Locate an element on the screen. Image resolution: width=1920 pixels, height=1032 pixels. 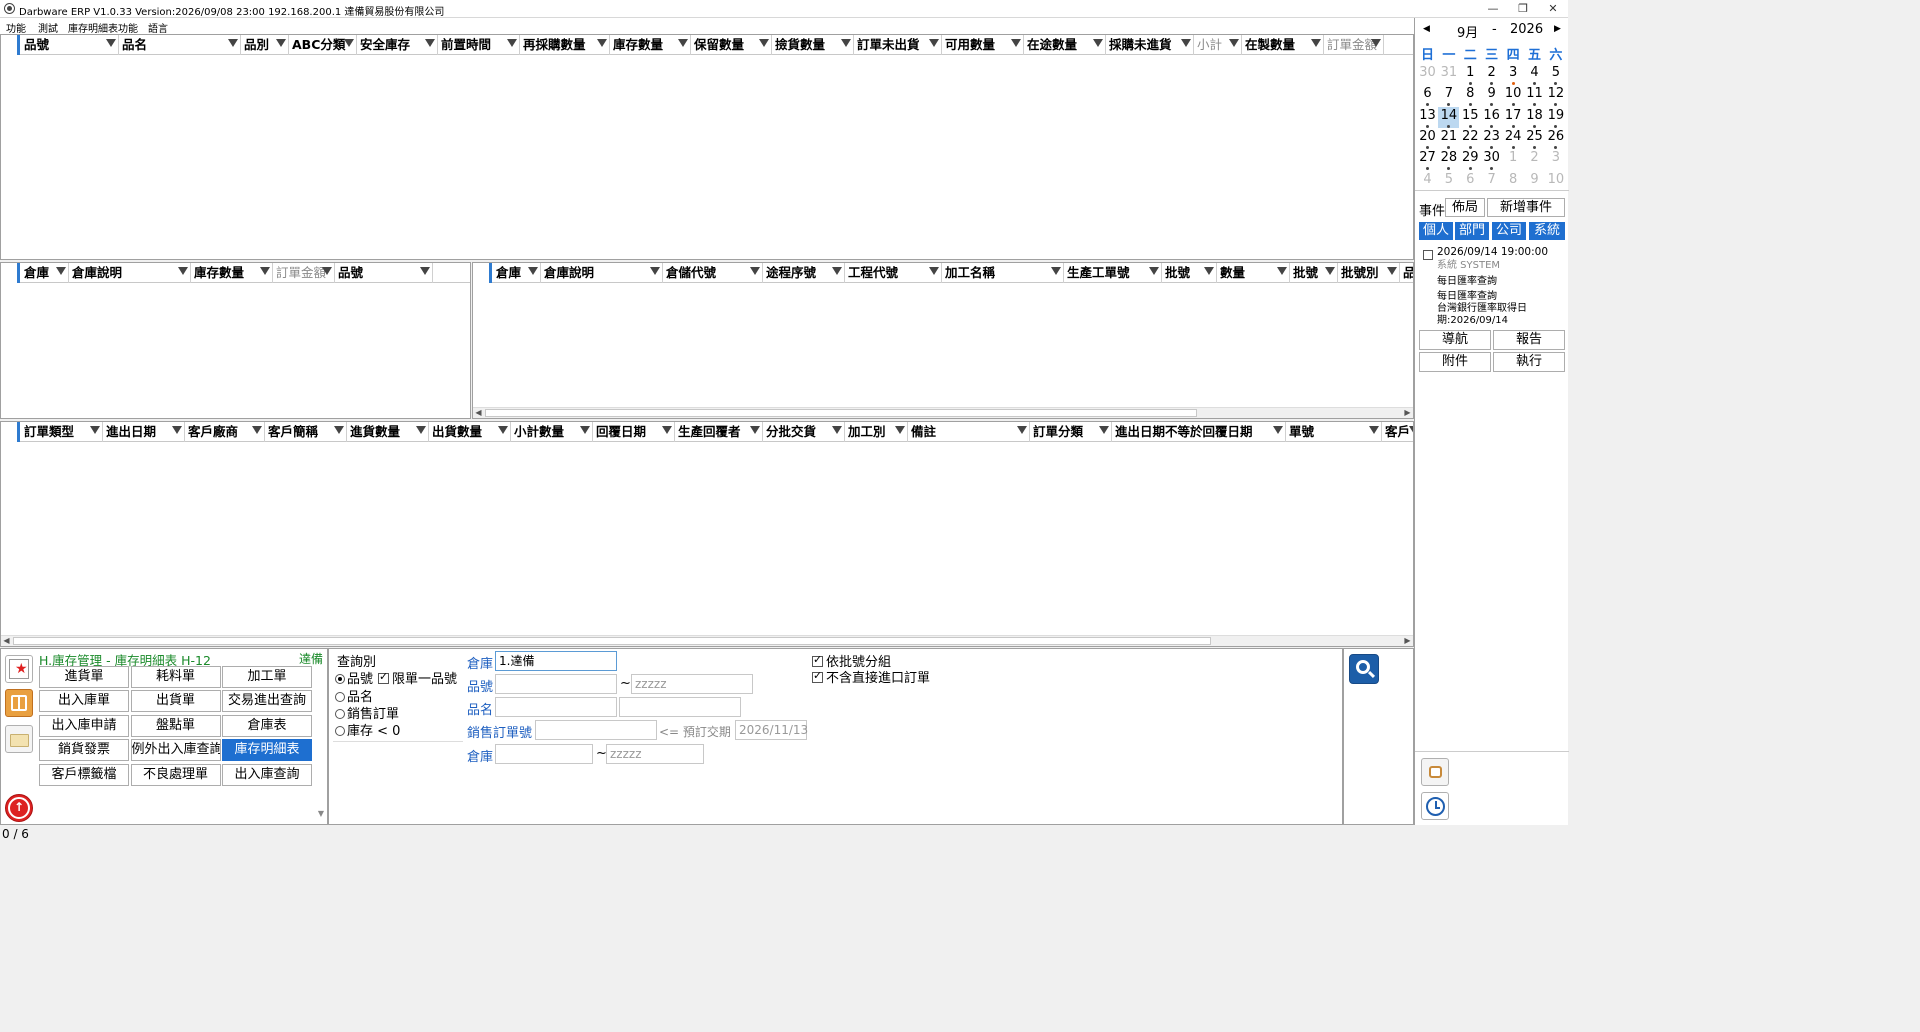
column-header: 分批交貨 is located at coordinates (804, 432).